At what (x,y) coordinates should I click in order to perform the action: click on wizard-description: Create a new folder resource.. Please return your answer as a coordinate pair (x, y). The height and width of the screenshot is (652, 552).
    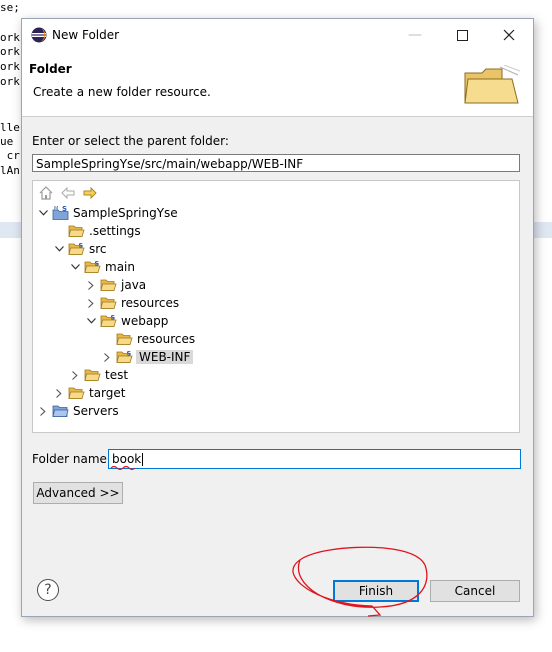
    Looking at the image, I should click on (122, 92).